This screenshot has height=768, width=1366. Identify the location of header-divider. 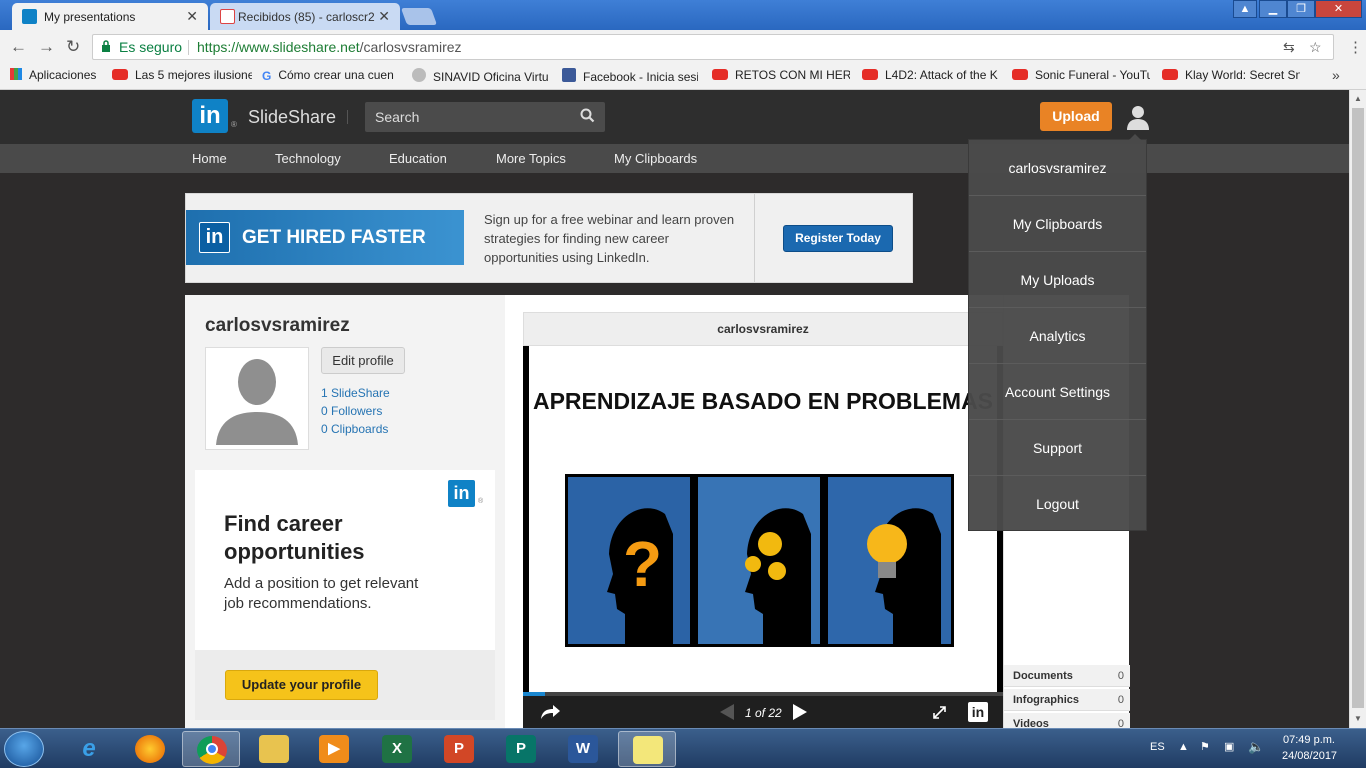
(347, 117).